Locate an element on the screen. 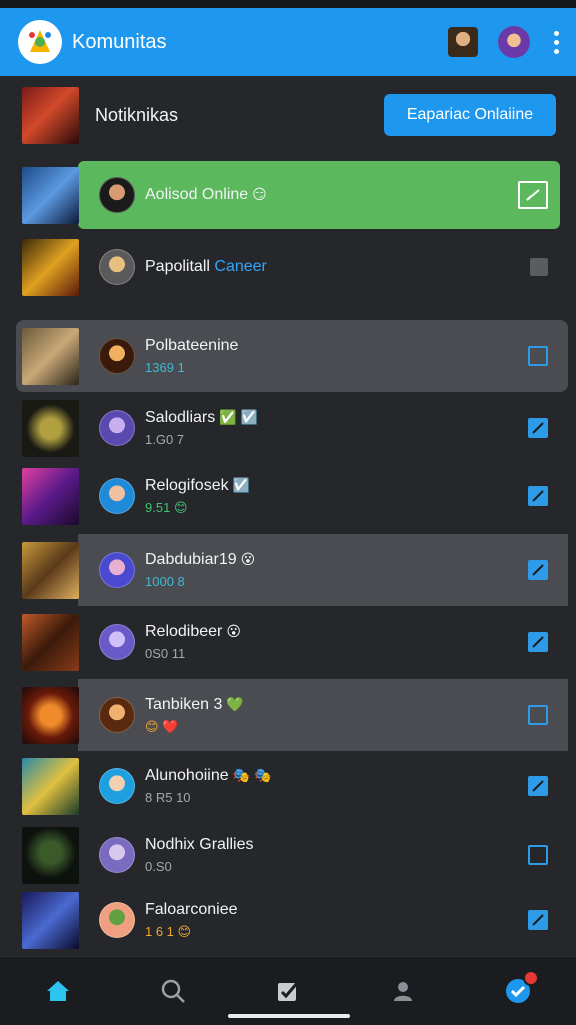  item-subtext: 8 R5 10 is located at coordinates (168, 797).